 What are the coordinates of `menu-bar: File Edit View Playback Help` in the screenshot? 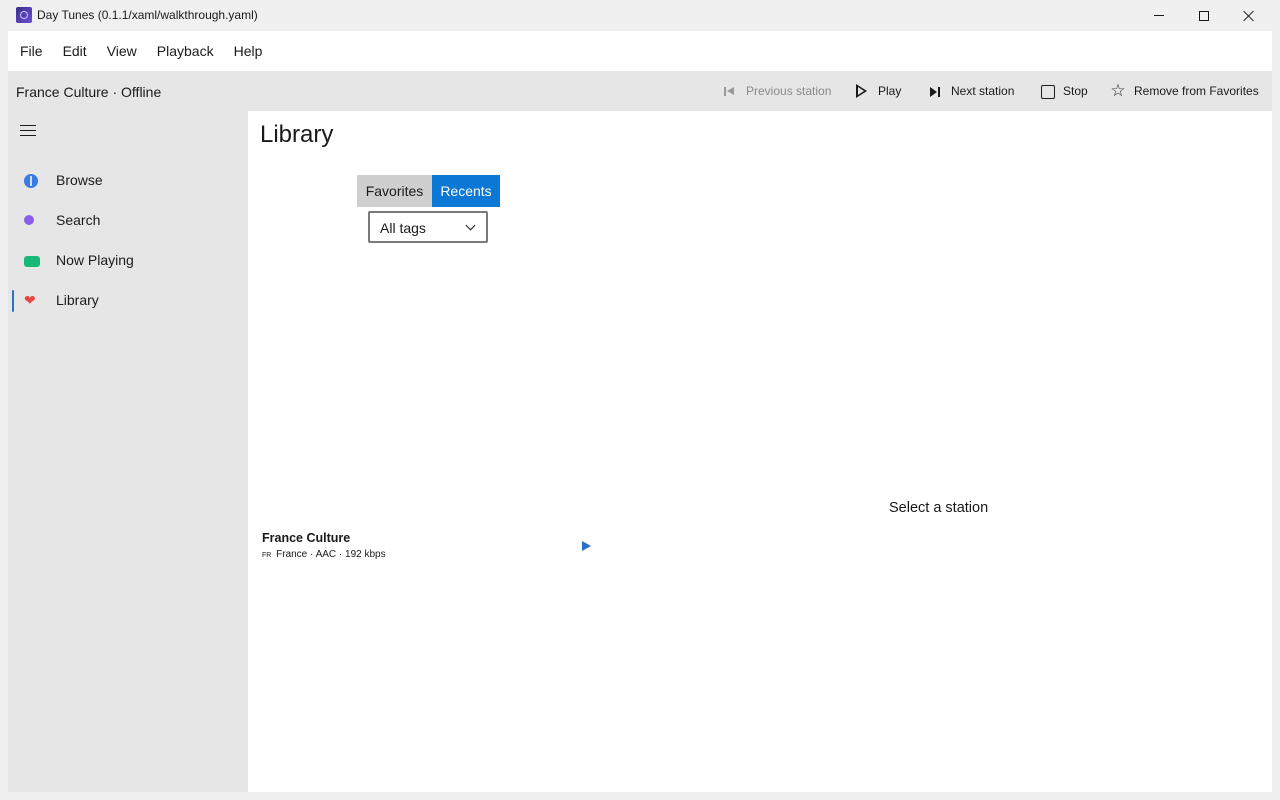 It's located at (640, 51).